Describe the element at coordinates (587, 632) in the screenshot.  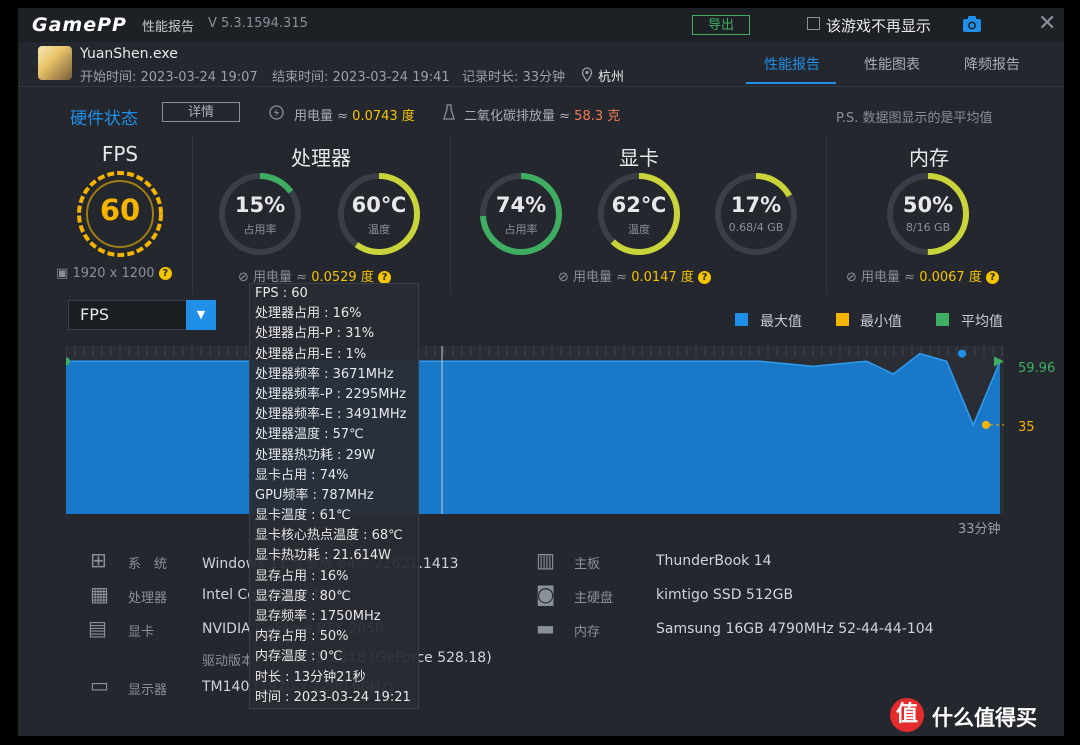
I see `info-key-mem: 内存` at that location.